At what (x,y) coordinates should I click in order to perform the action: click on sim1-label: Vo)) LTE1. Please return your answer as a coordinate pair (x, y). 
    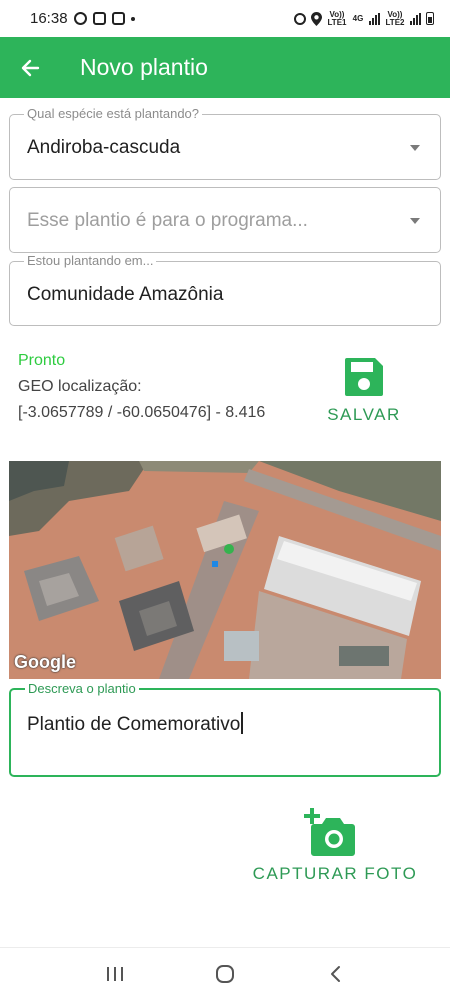
    Looking at the image, I should click on (337, 18).